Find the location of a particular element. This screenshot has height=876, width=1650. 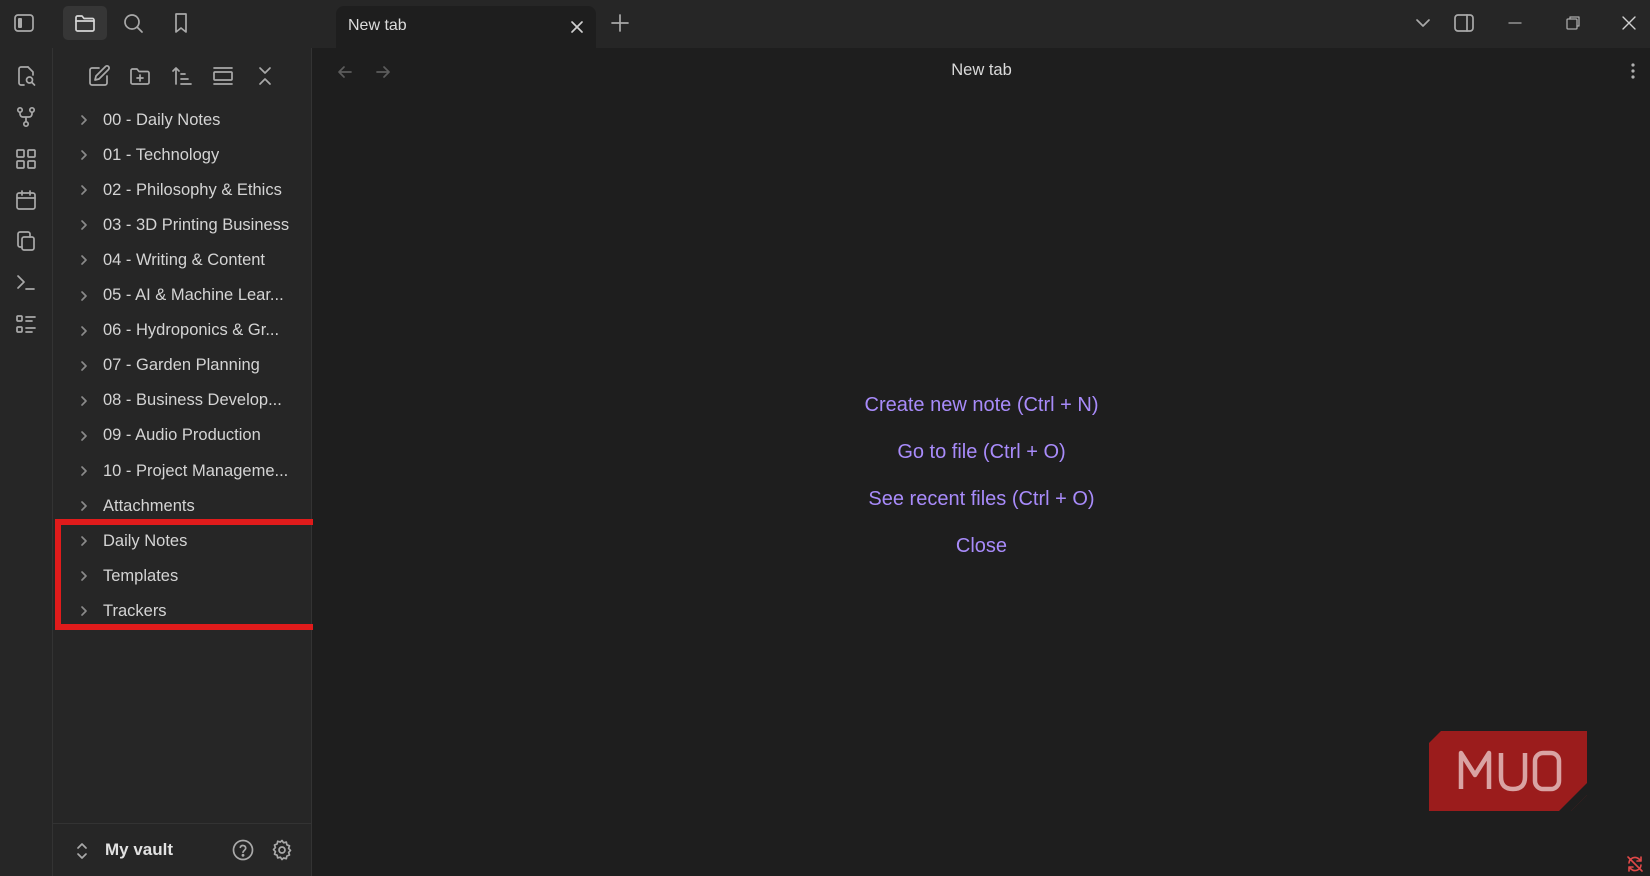

close-window-button is located at coordinates (1629, 23).